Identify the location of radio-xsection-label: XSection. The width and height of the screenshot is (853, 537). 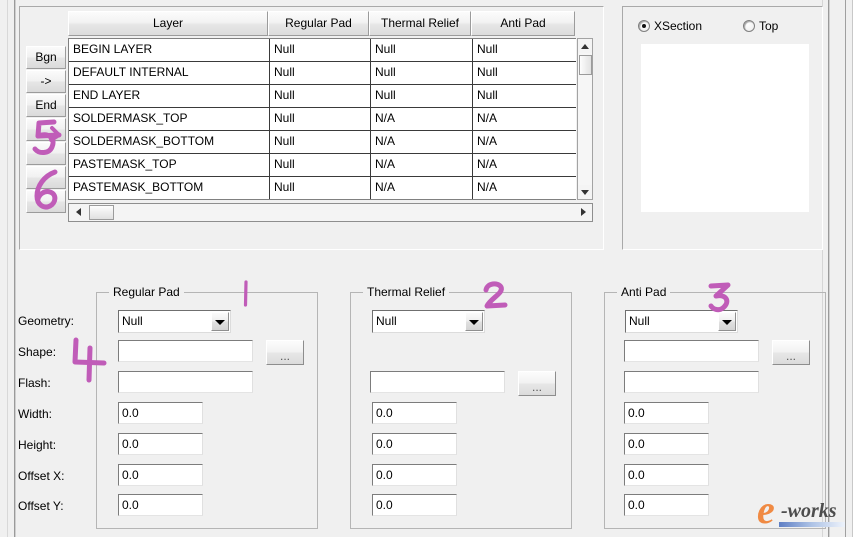
(678, 26).